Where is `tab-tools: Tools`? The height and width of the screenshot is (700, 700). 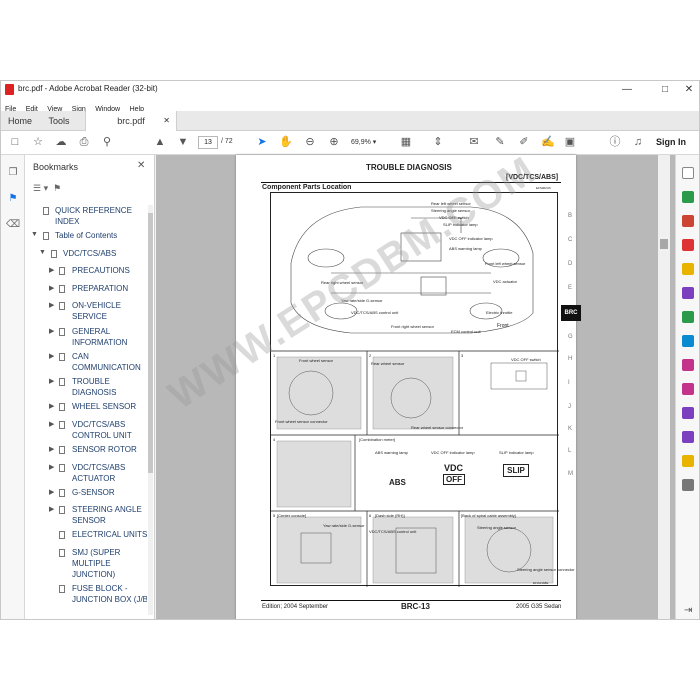
tab-tools: Tools is located at coordinates (59, 121).